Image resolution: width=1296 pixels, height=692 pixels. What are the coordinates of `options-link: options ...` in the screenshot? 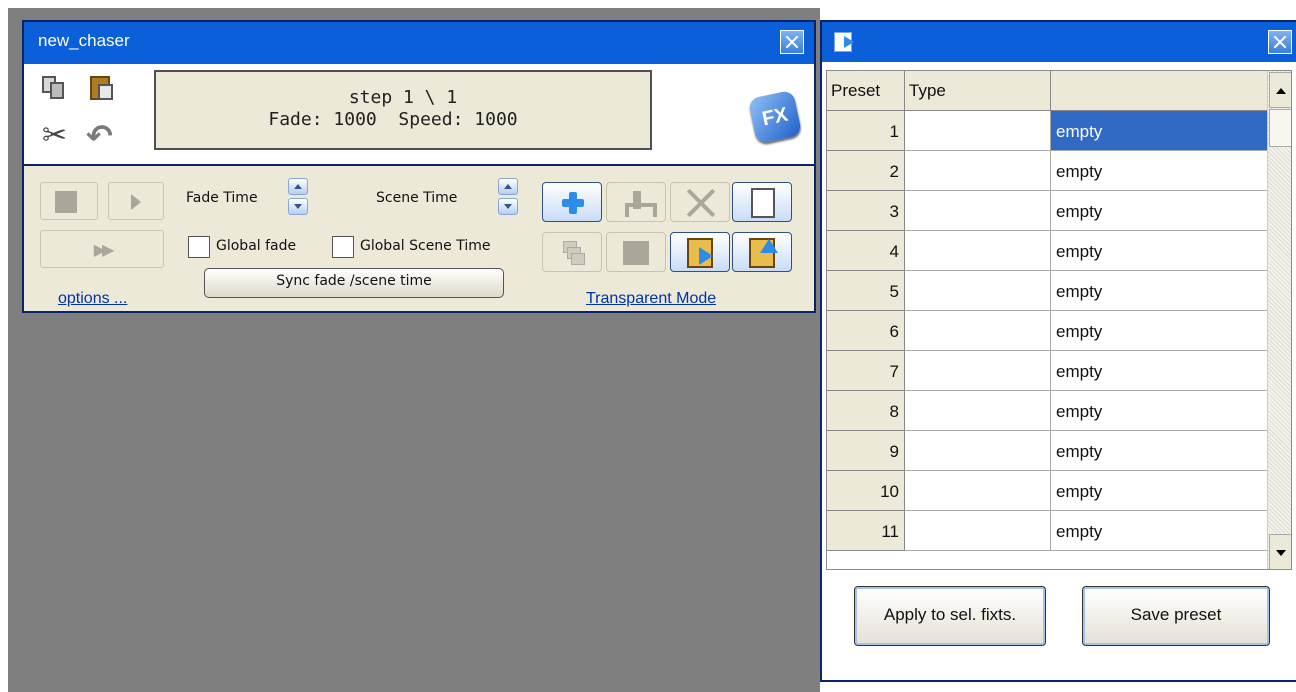 It's located at (92, 299).